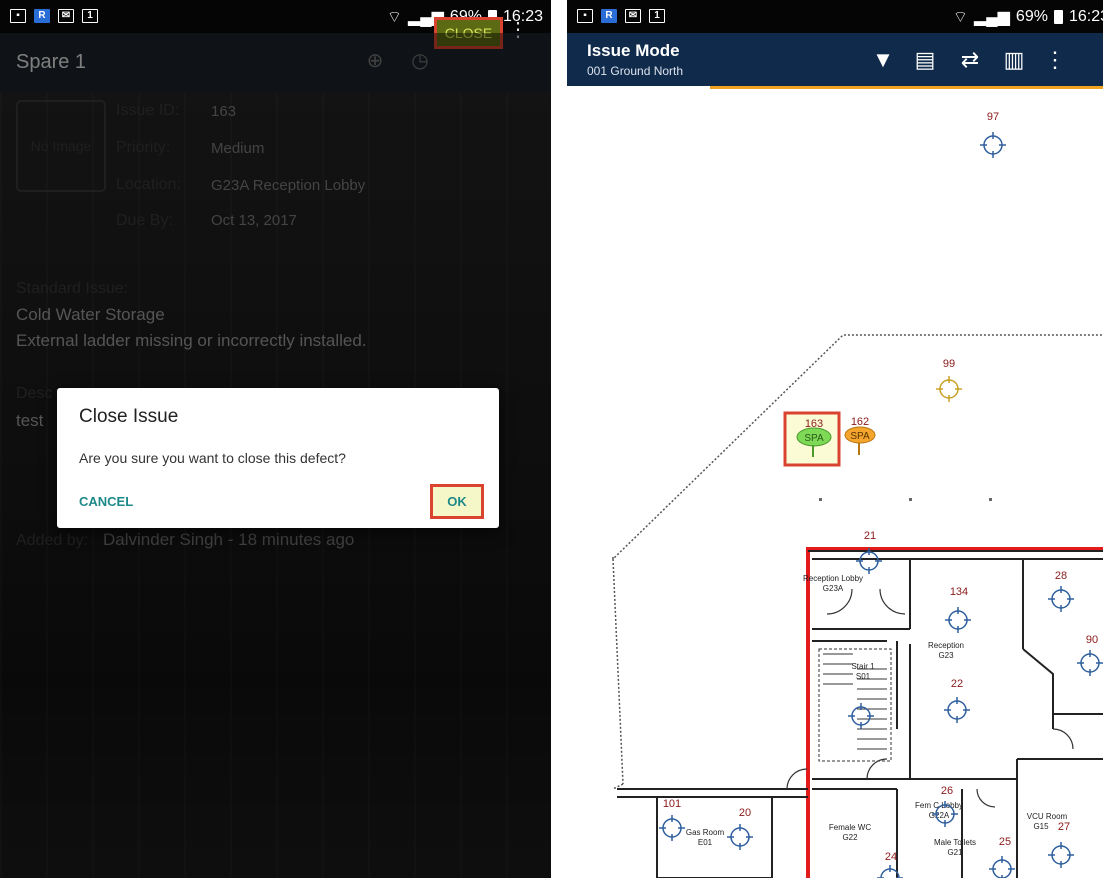  What do you see at coordinates (993, 117) in the screenshot?
I see `svg-text: 97` at bounding box center [993, 117].